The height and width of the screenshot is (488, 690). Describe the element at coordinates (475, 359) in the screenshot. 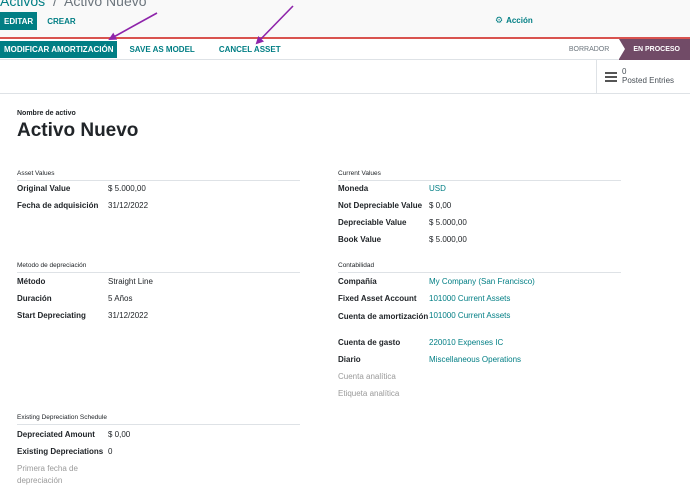

I see `journal-link: Miscellaneous Operations` at that location.